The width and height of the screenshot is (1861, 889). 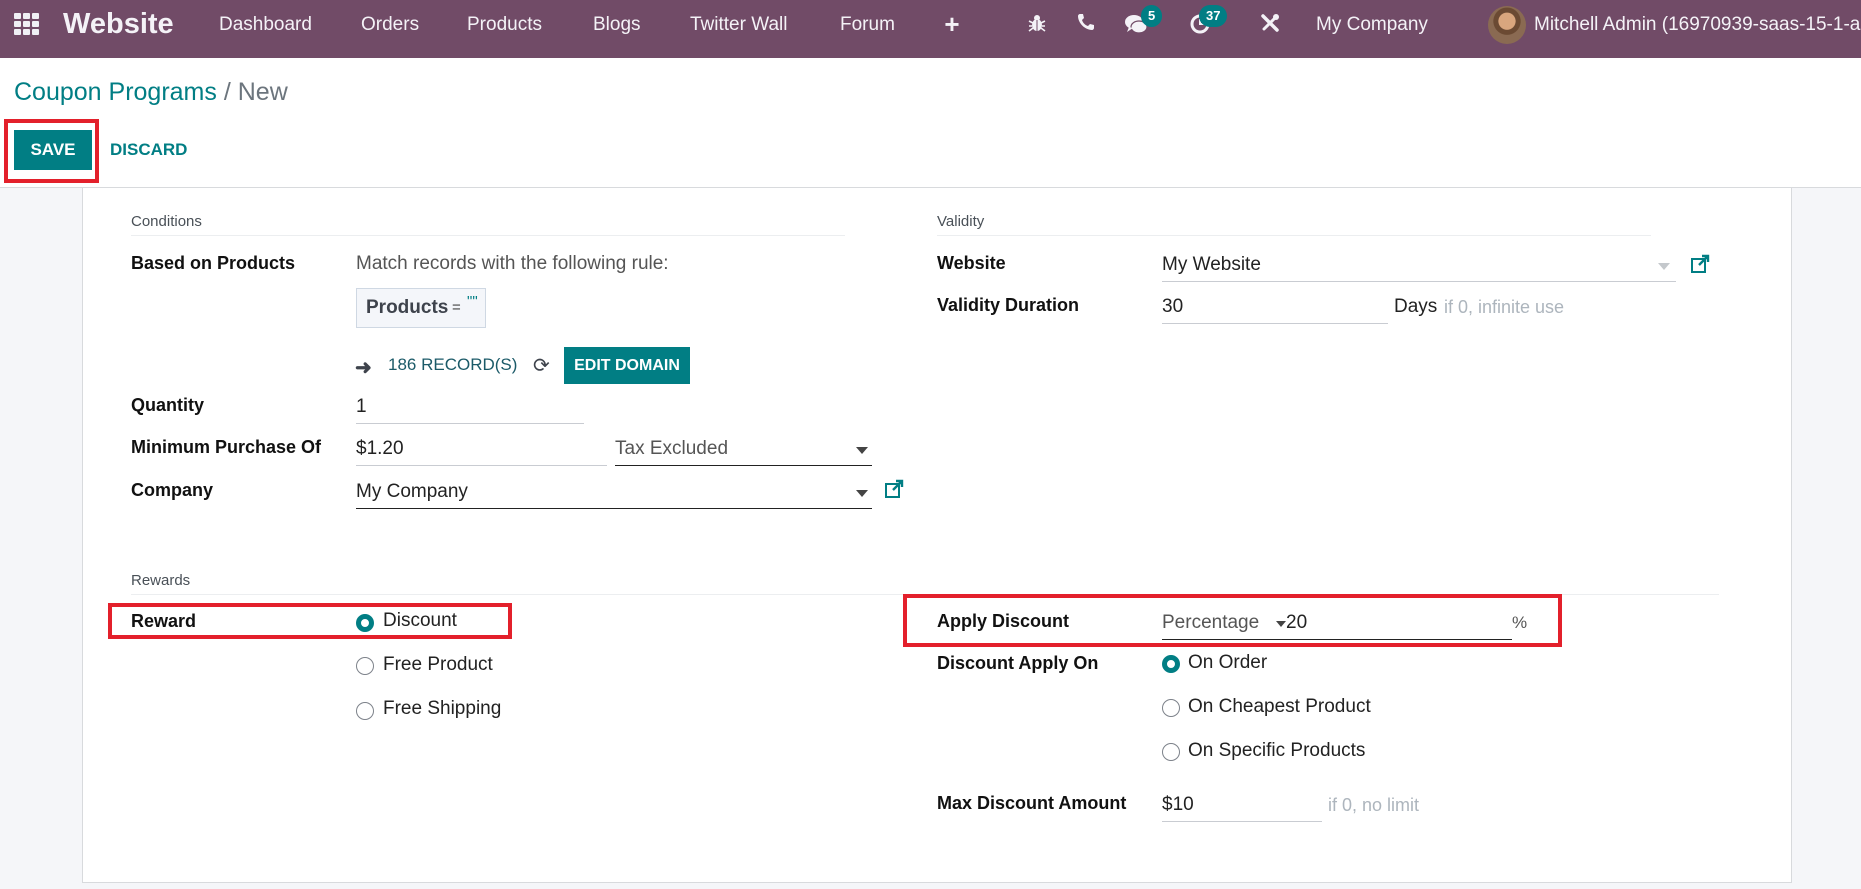 What do you see at coordinates (1086, 24) in the screenshot?
I see `phone-icon` at bounding box center [1086, 24].